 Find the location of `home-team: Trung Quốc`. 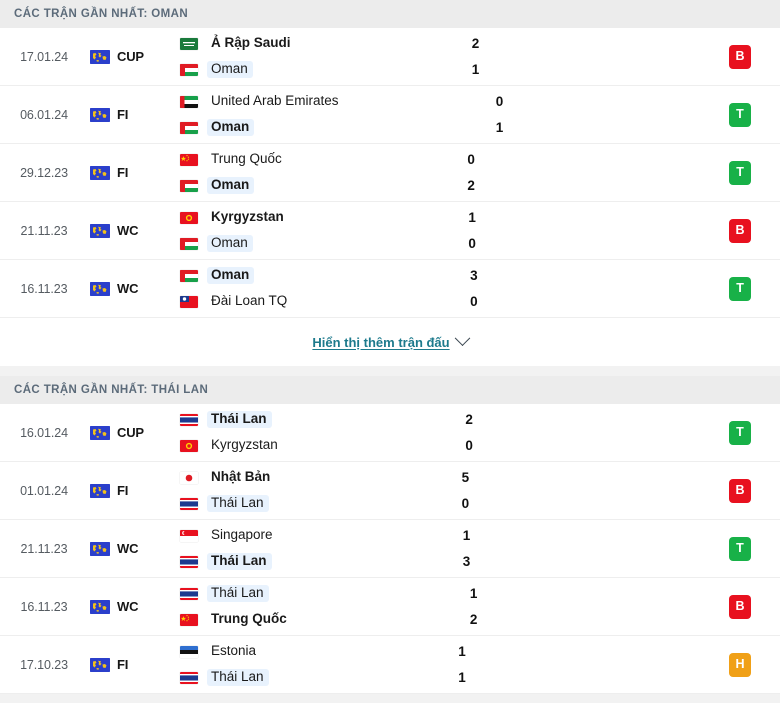

home-team: Trung Quốc is located at coordinates (306, 159).